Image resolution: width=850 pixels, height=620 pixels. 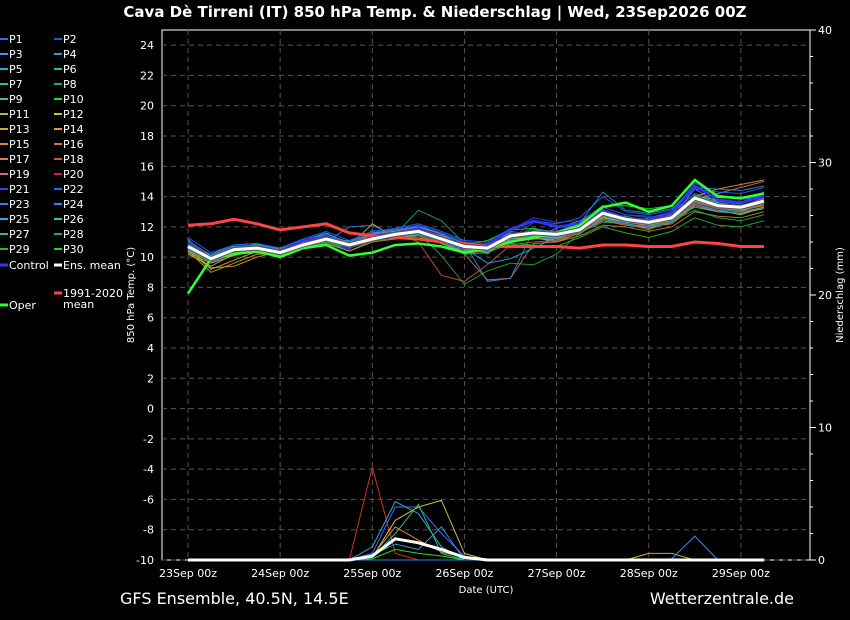 What do you see at coordinates (148, 499) in the screenshot?
I see `y-tick-label: -6` at bounding box center [148, 499].